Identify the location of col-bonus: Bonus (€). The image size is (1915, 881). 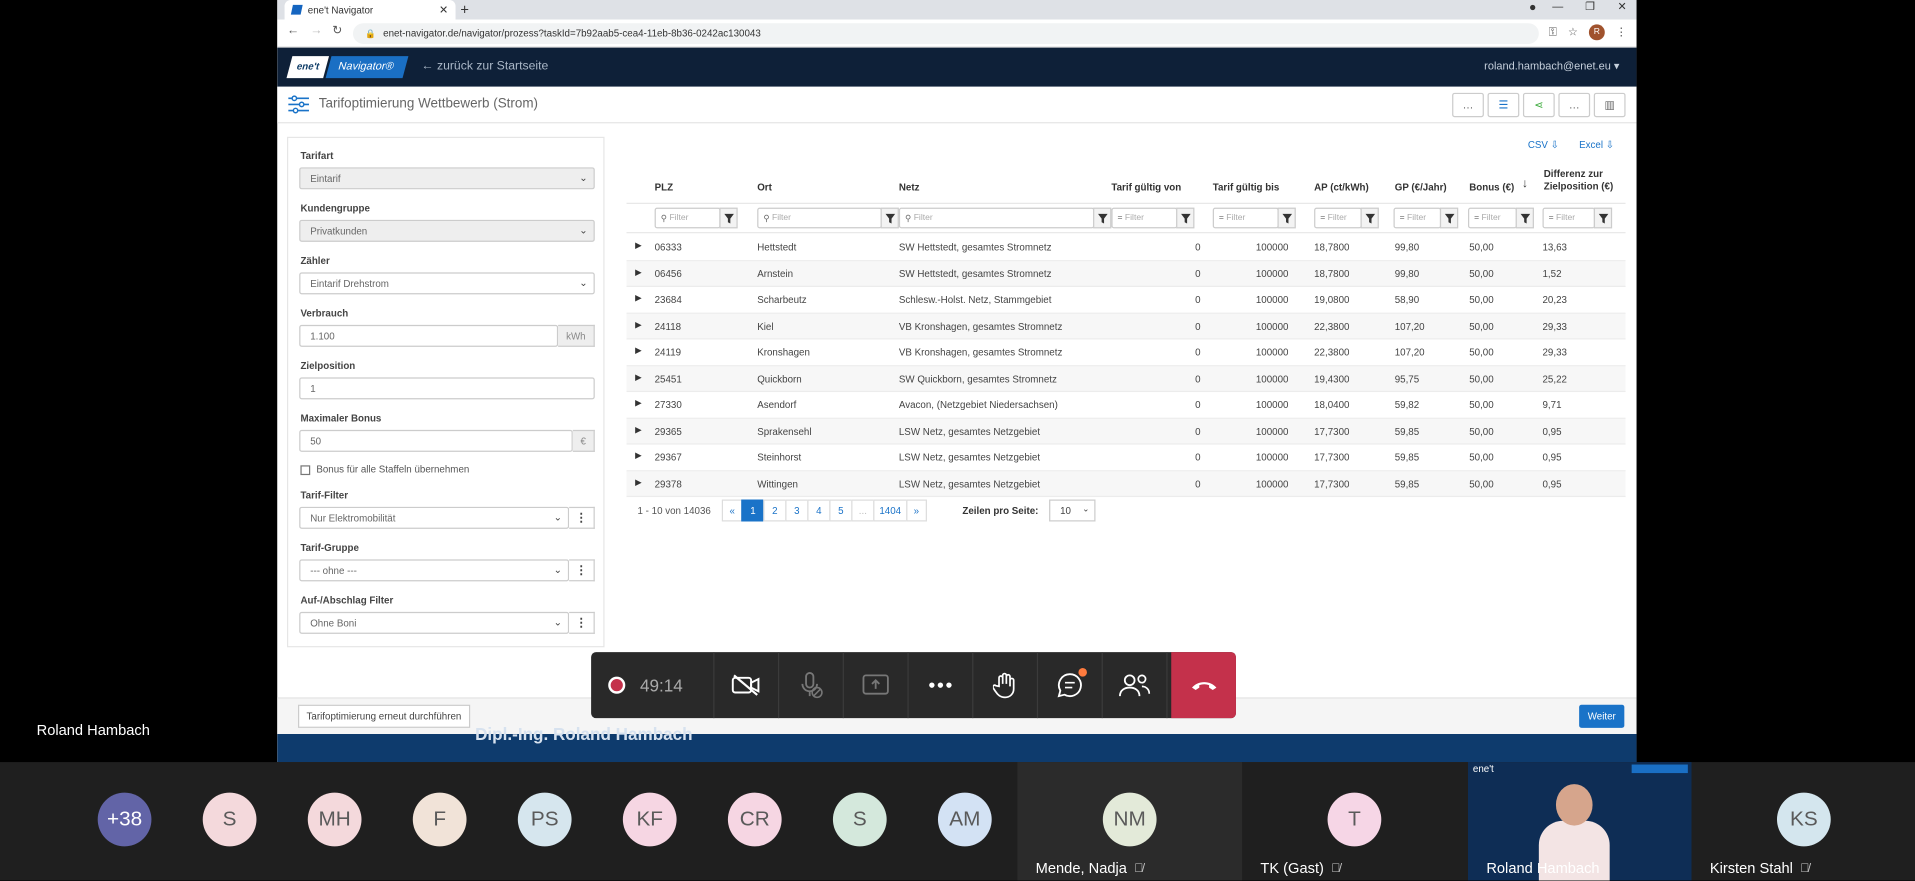
(1491, 188).